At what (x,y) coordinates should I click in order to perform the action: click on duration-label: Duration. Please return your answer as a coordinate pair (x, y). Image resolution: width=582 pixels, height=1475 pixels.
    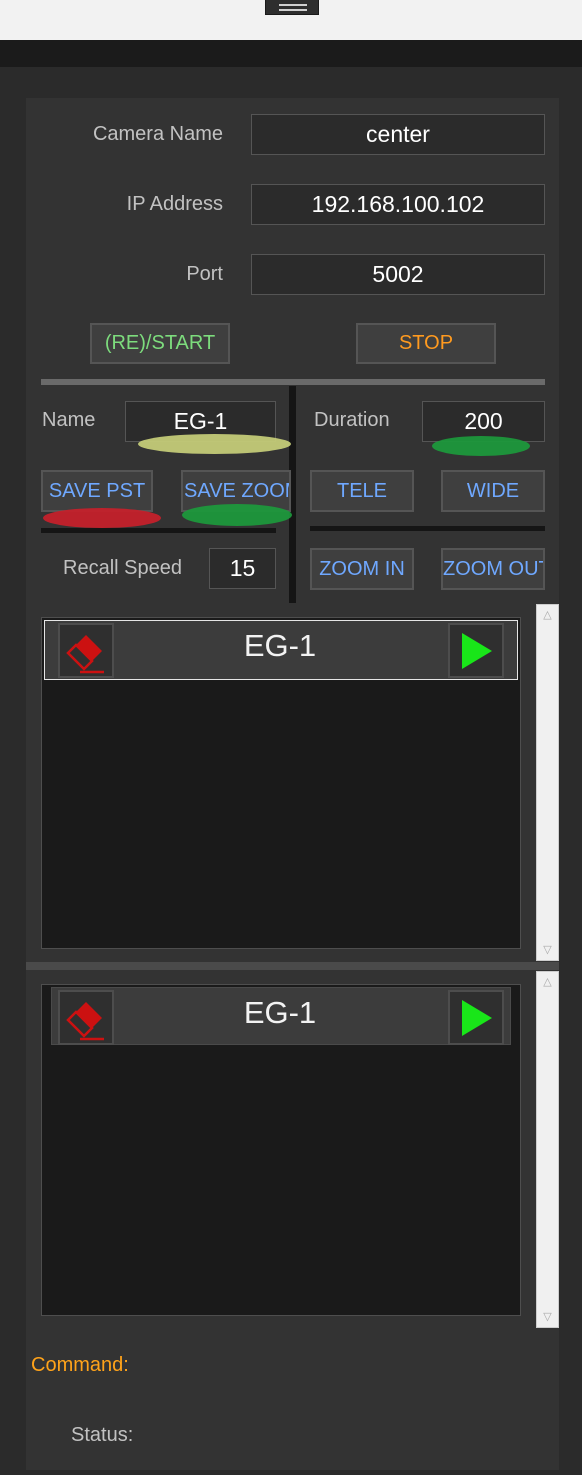
    Looking at the image, I should click on (352, 420).